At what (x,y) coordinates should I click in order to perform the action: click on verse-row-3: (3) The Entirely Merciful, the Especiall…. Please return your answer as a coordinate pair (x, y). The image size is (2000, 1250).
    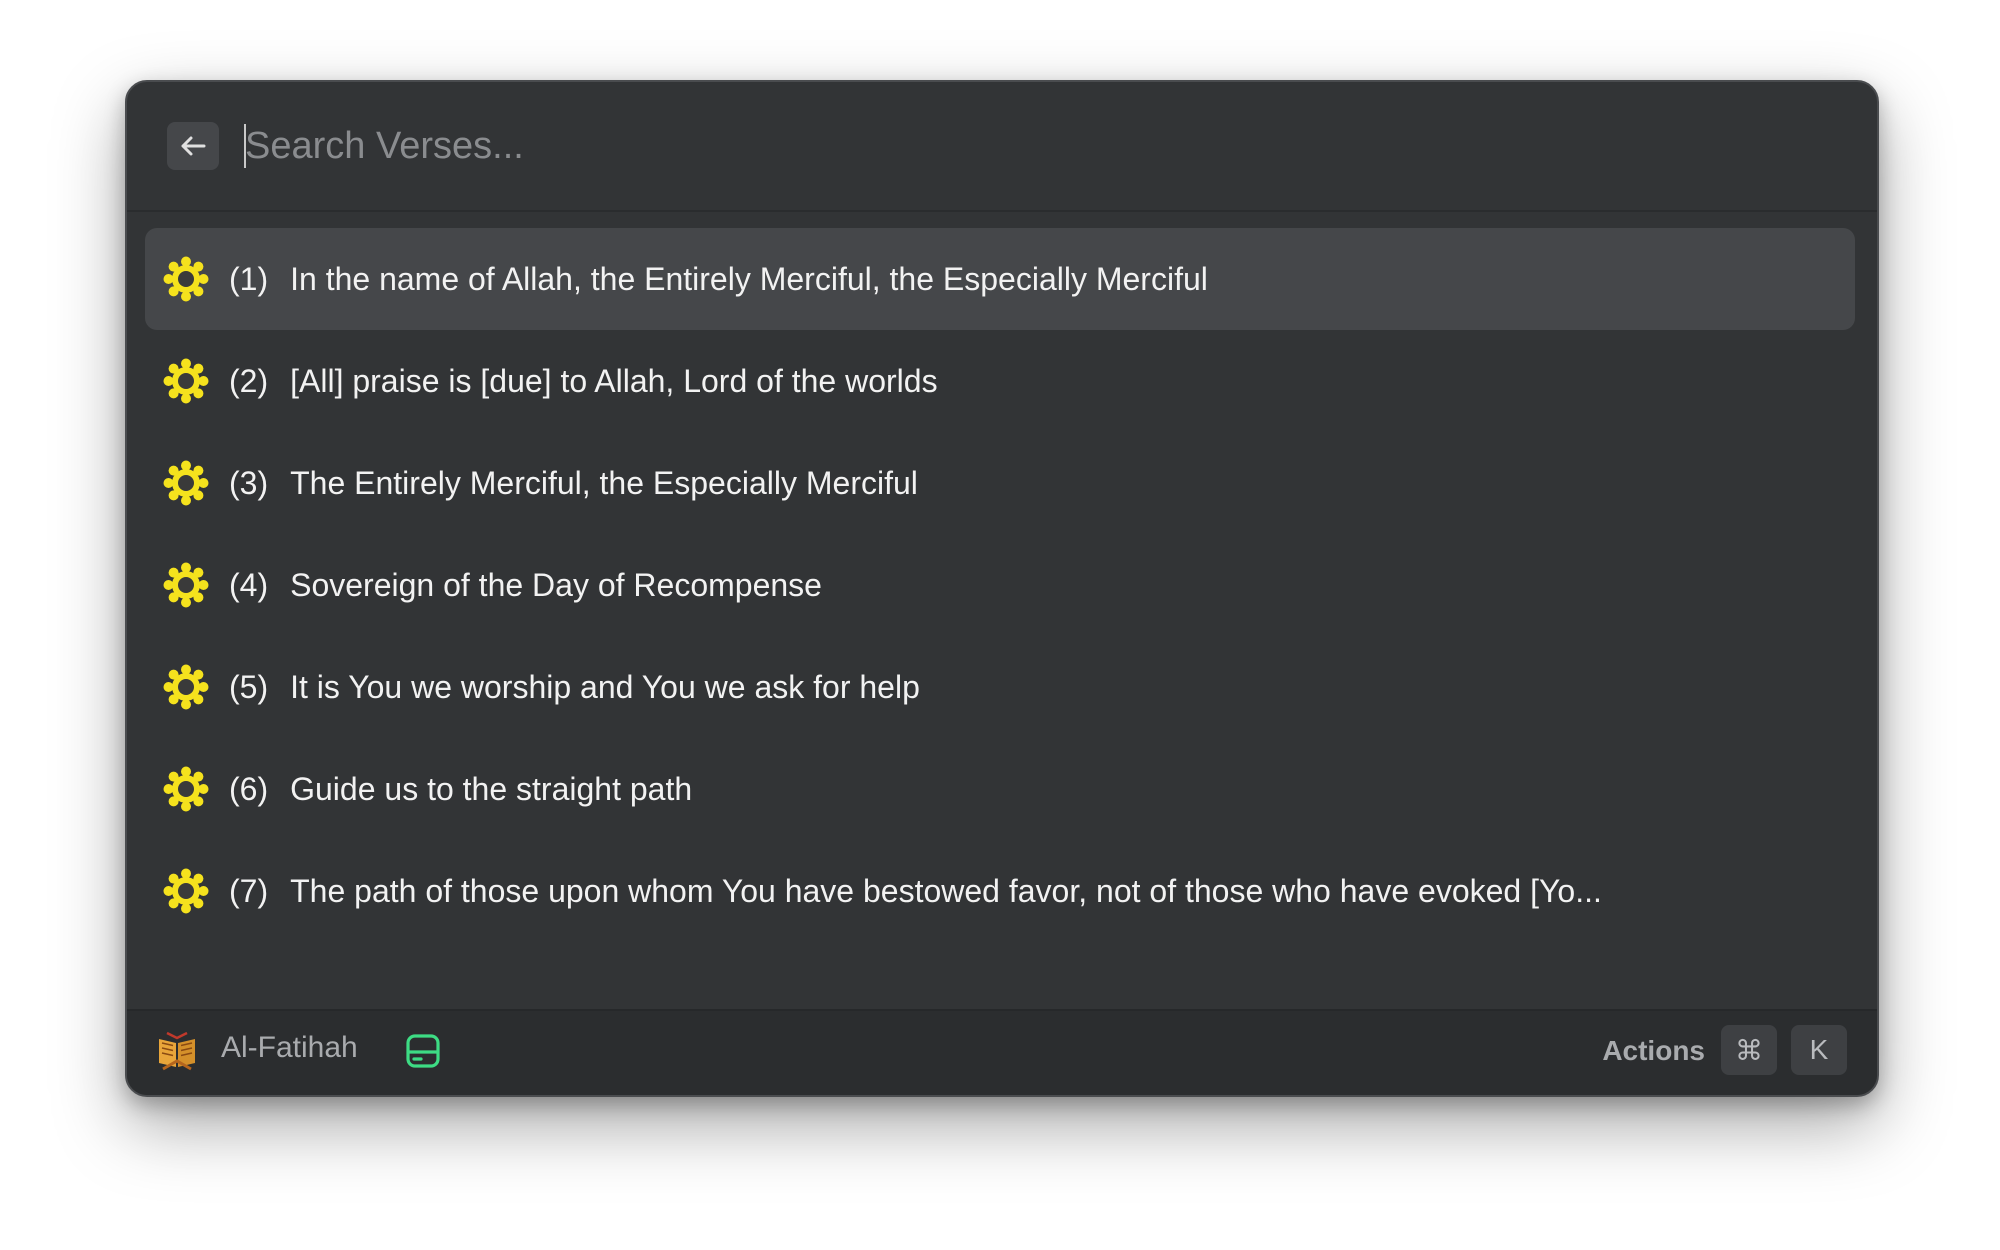
    Looking at the image, I should click on (1000, 483).